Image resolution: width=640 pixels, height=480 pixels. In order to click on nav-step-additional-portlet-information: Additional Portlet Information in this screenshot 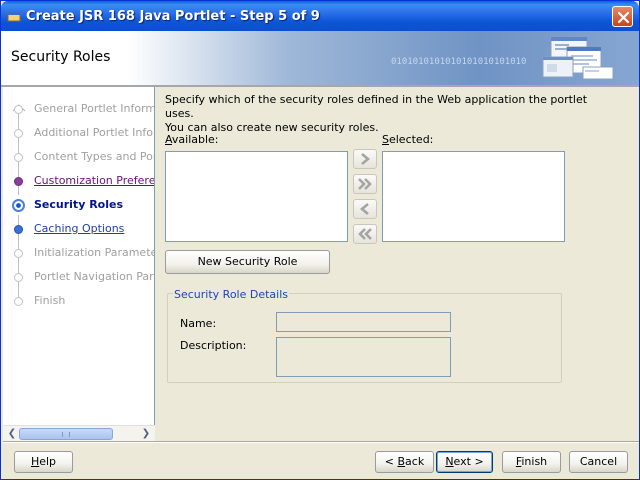, I will do `click(79, 133)`.